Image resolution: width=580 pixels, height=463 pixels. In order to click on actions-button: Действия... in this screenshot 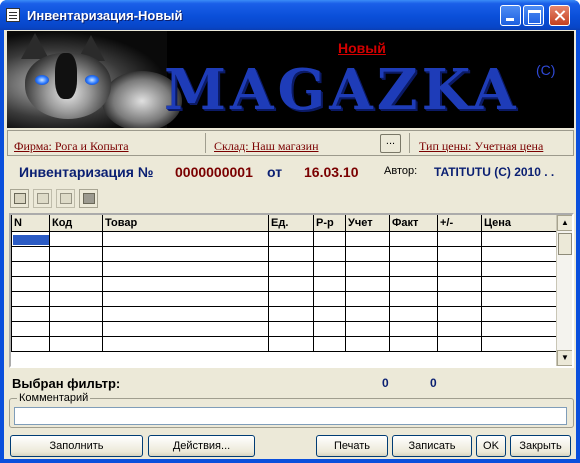, I will do `click(201, 446)`.